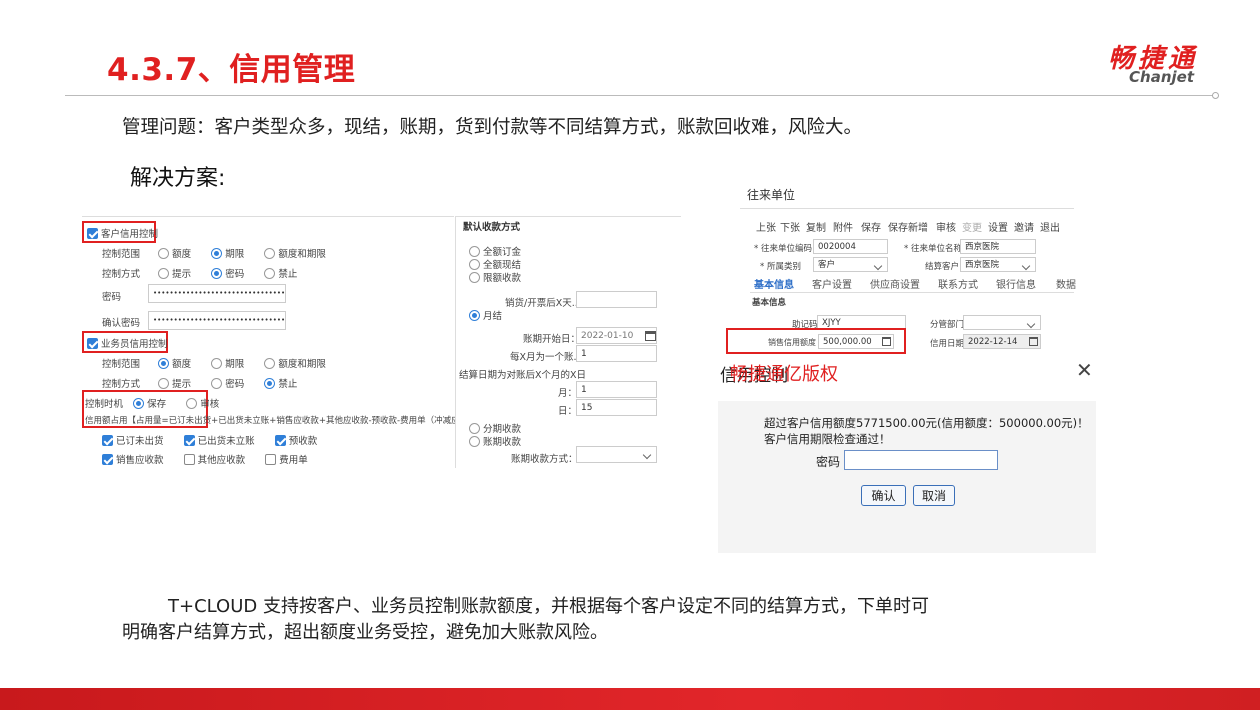  I want to click on copyright-watermark: 畅捷通亿版权, so click(784, 374).